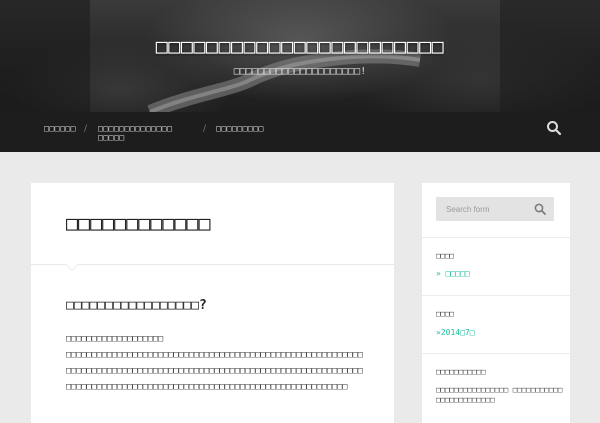  Describe the element at coordinates (136, 305) in the screenshot. I see `post-heading: □□□□□□□□□□□□□□□□□?` at that location.